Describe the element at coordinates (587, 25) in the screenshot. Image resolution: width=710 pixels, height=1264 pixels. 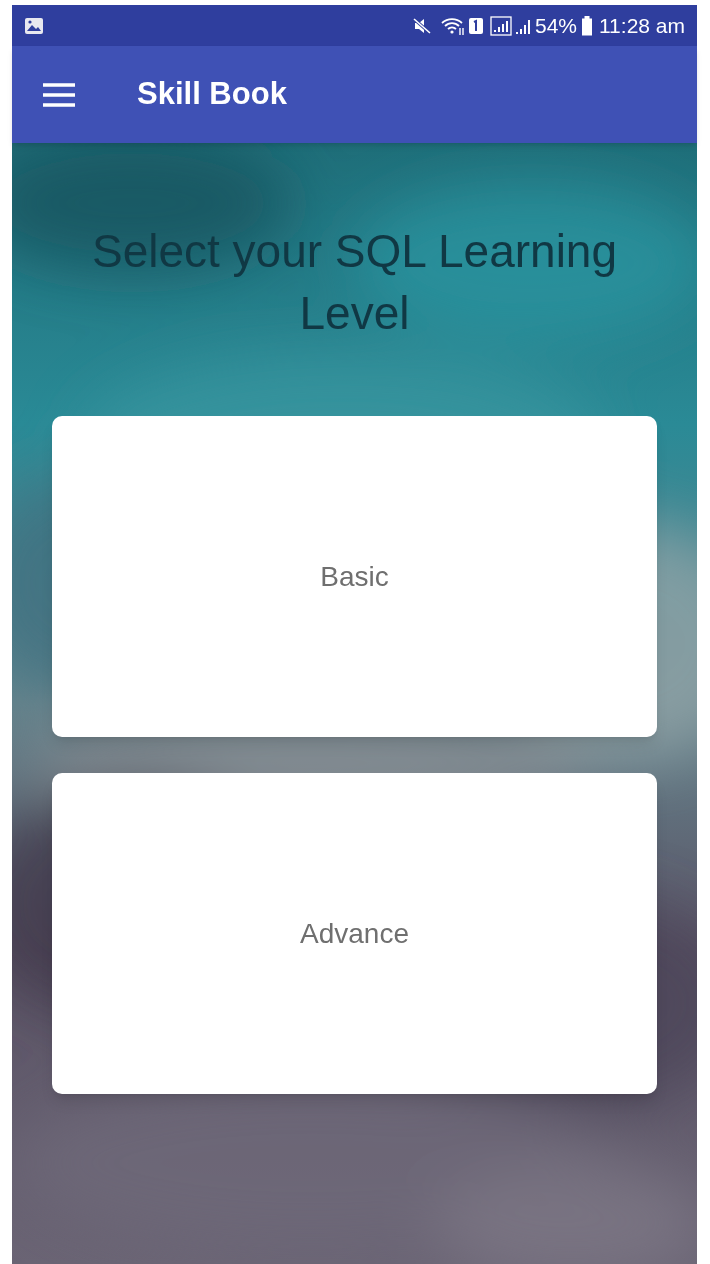
I see `battery-icon` at that location.